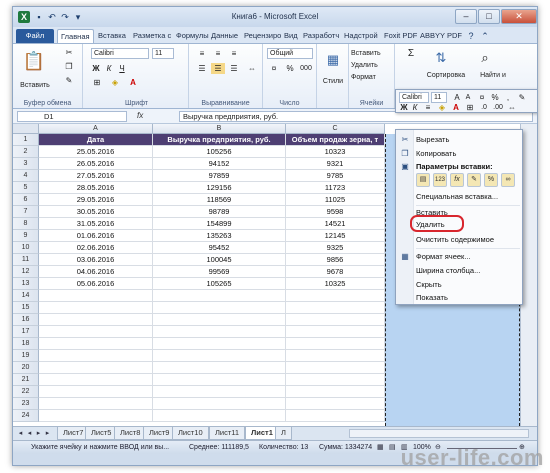 This screenshot has height=473, width=550. Describe the element at coordinates (26, 140) in the screenshot. I see `row-header: 1` at that location.